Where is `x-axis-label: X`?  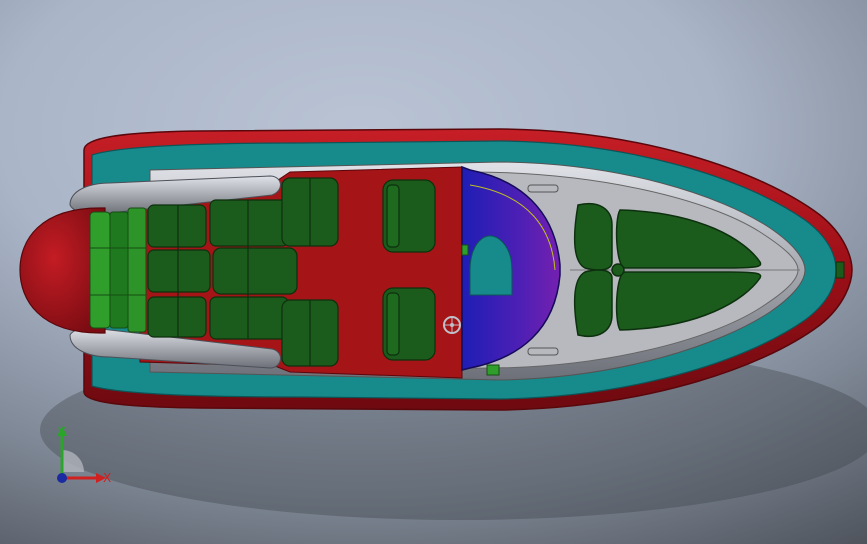 x-axis-label: X is located at coordinates (107, 478).